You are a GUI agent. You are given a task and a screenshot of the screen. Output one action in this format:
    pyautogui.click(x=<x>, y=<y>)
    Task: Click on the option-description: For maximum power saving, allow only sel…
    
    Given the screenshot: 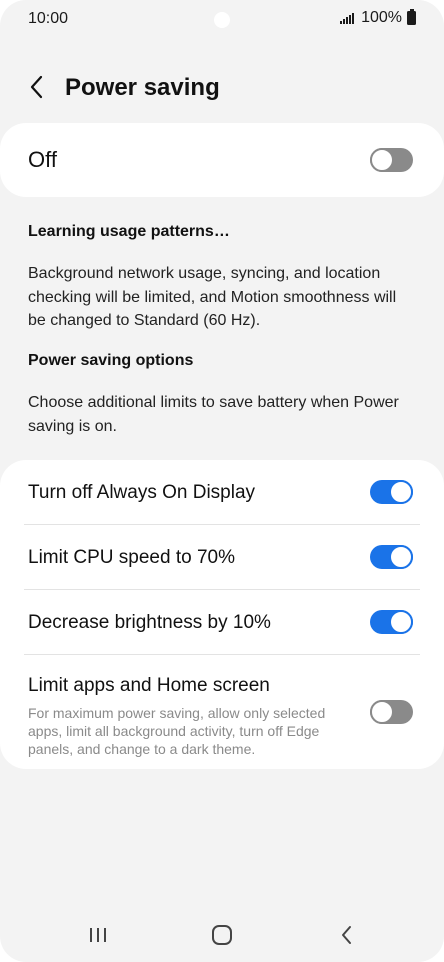 What is the action you would take?
    pyautogui.click(x=177, y=731)
    